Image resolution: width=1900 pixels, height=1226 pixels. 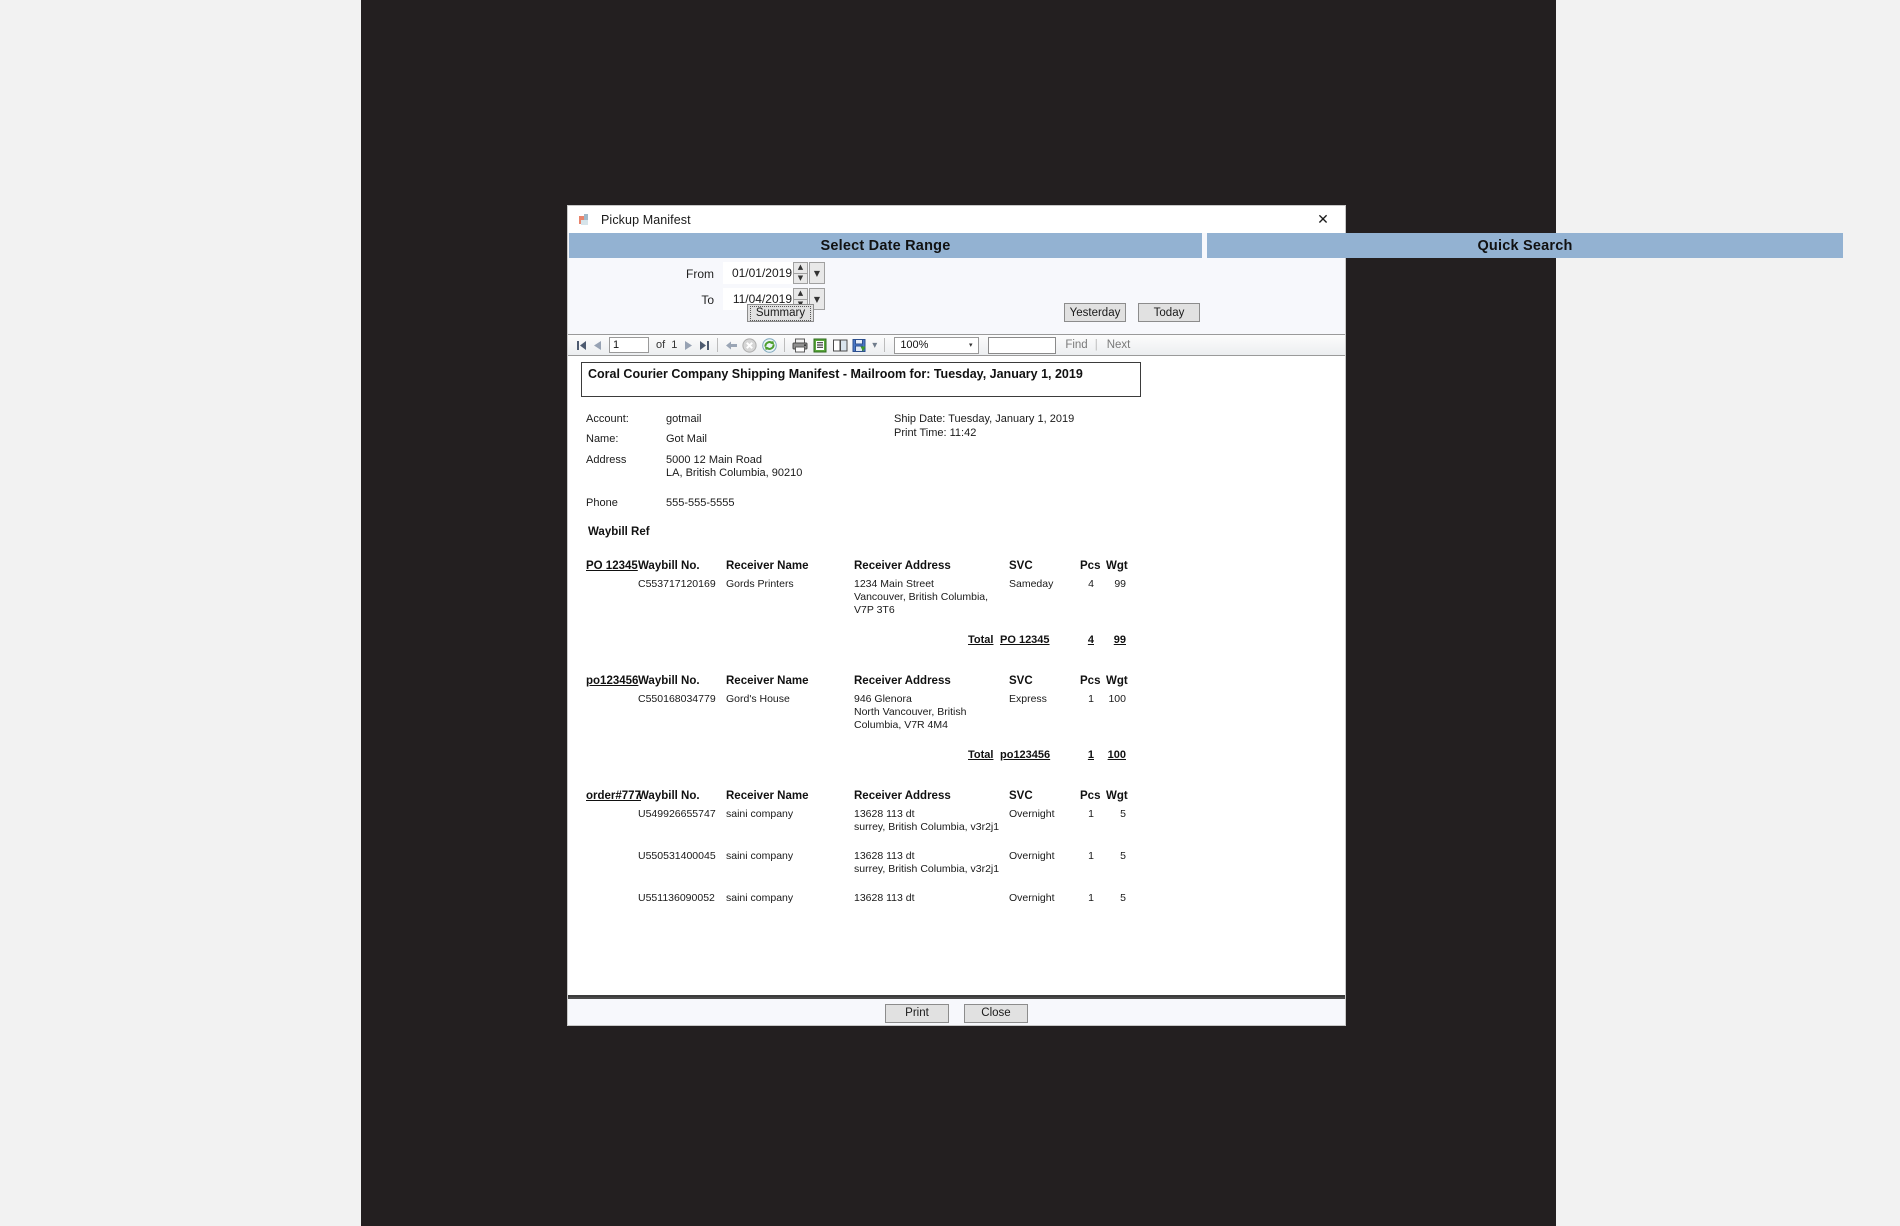 What do you see at coordinates (840, 345) in the screenshot?
I see `page-setup-icon` at bounding box center [840, 345].